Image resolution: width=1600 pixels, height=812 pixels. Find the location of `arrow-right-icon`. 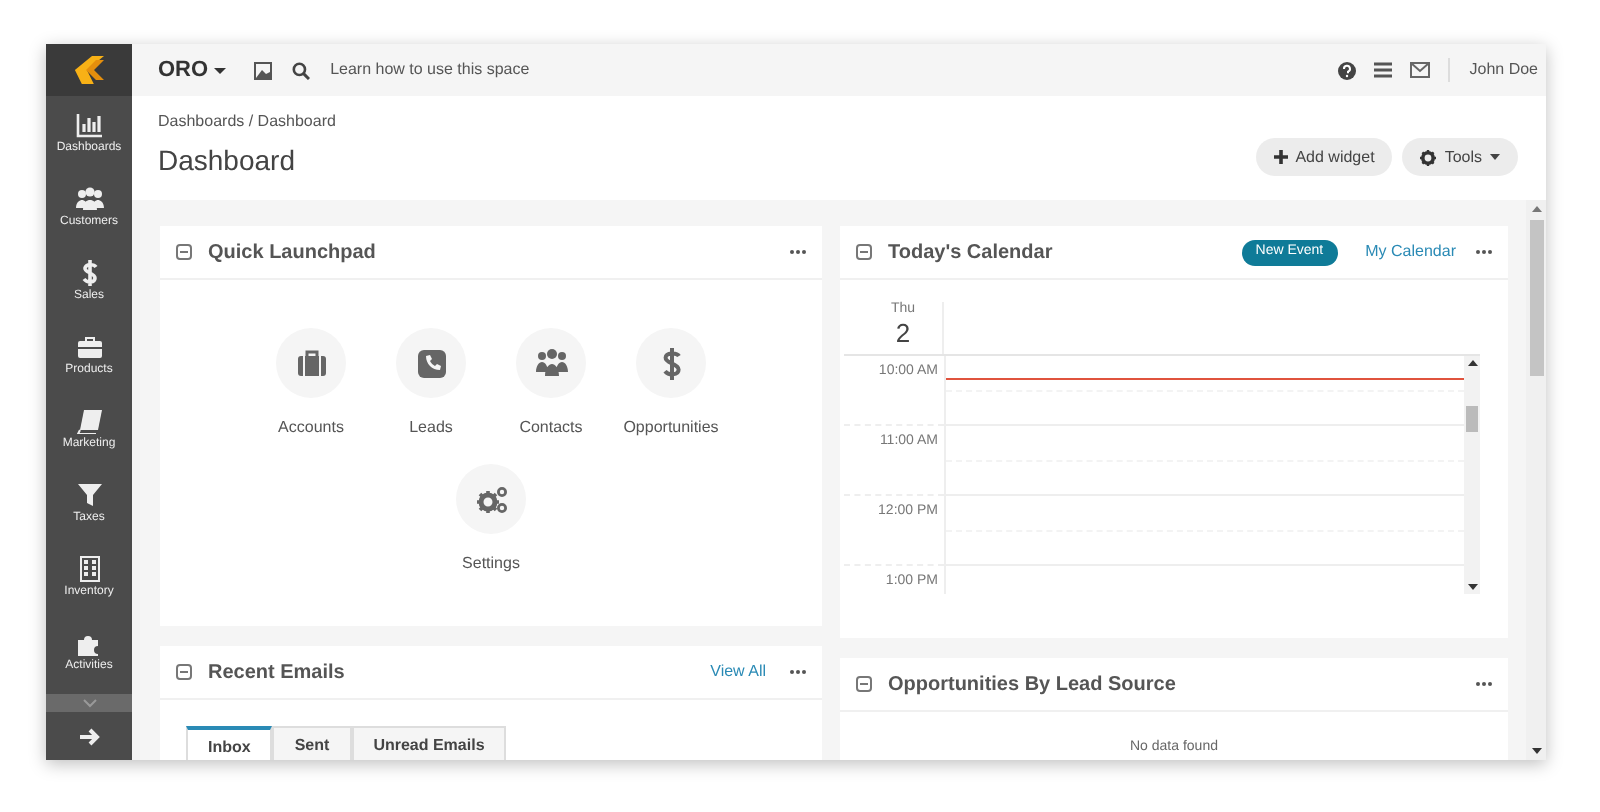

arrow-right-icon is located at coordinates (89, 736).